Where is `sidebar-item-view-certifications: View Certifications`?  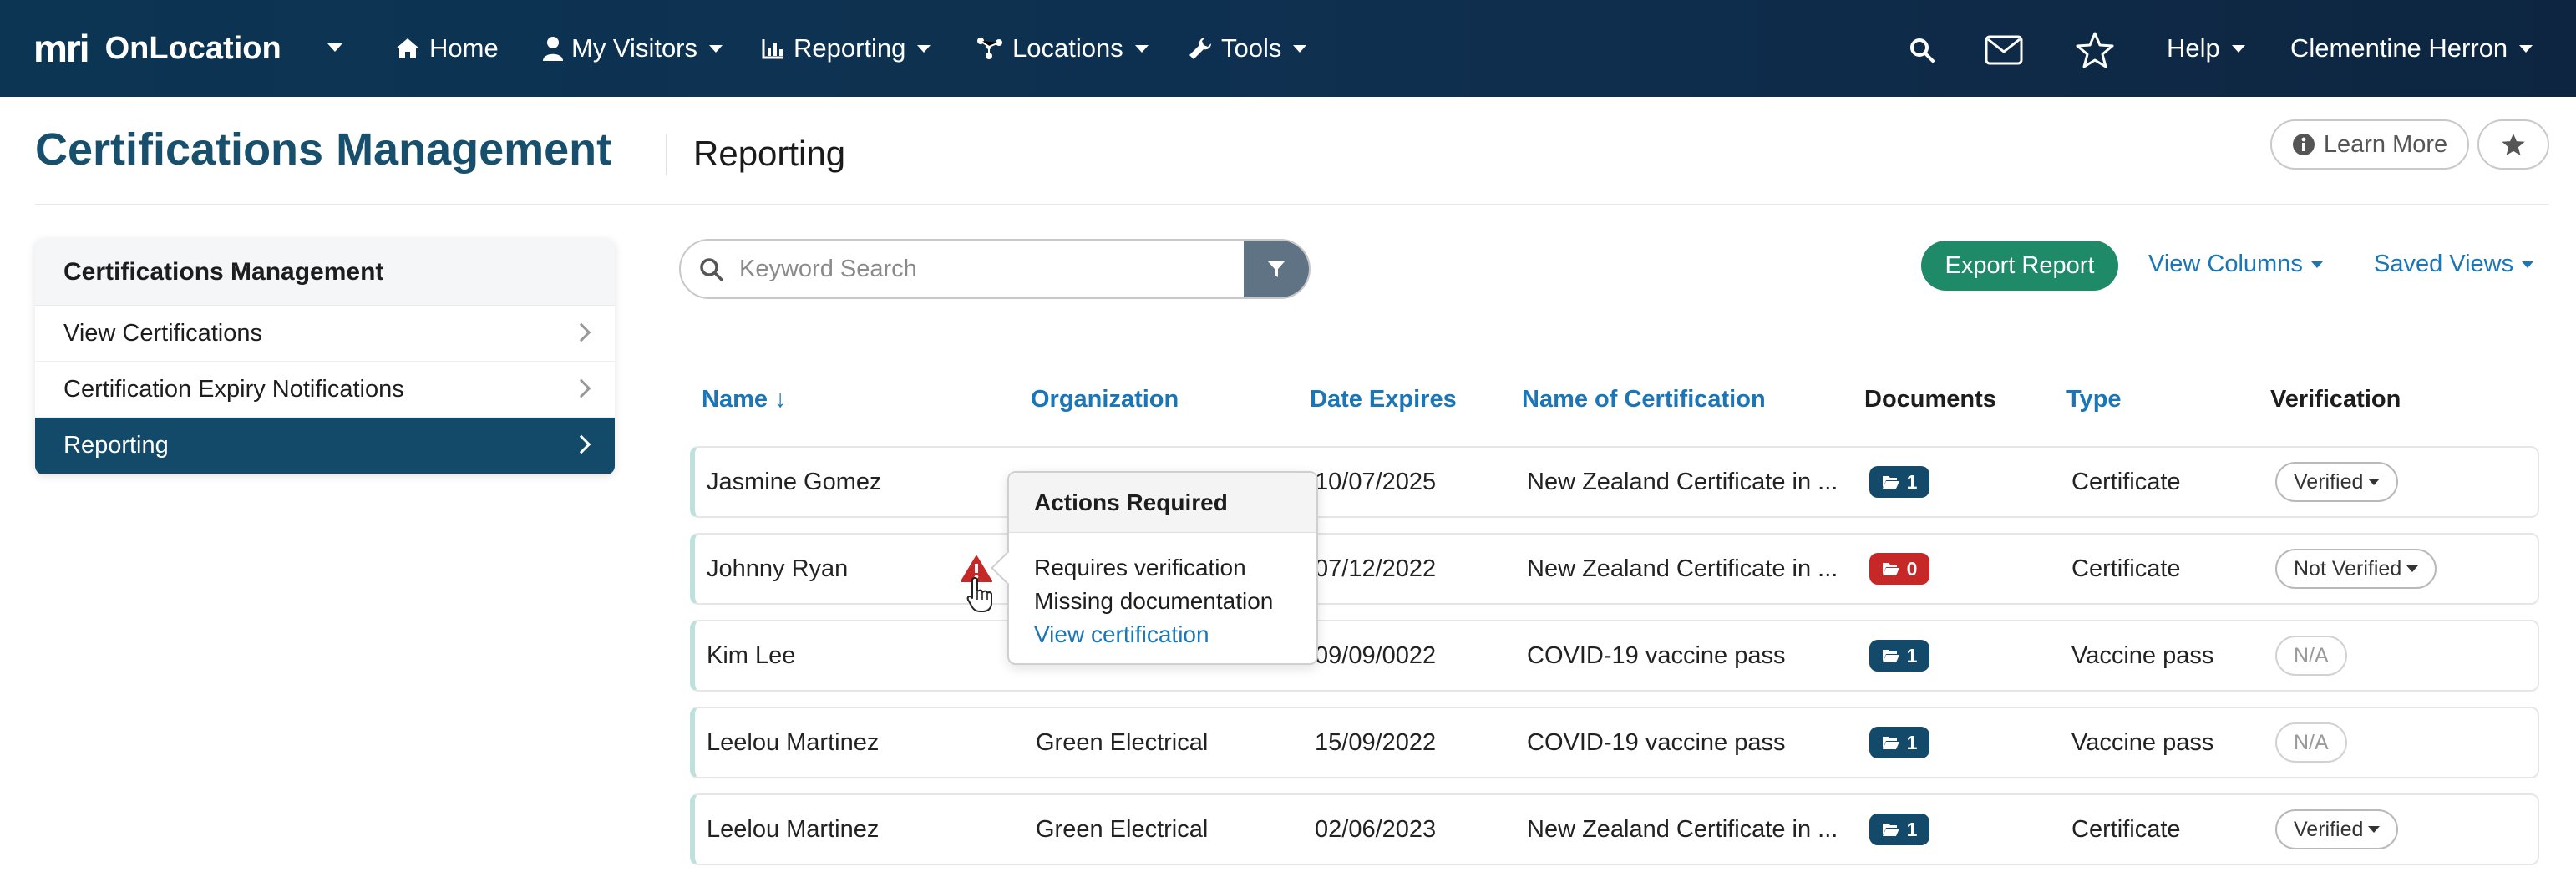
sidebar-item-view-certifications: View Certifications is located at coordinates (325, 334).